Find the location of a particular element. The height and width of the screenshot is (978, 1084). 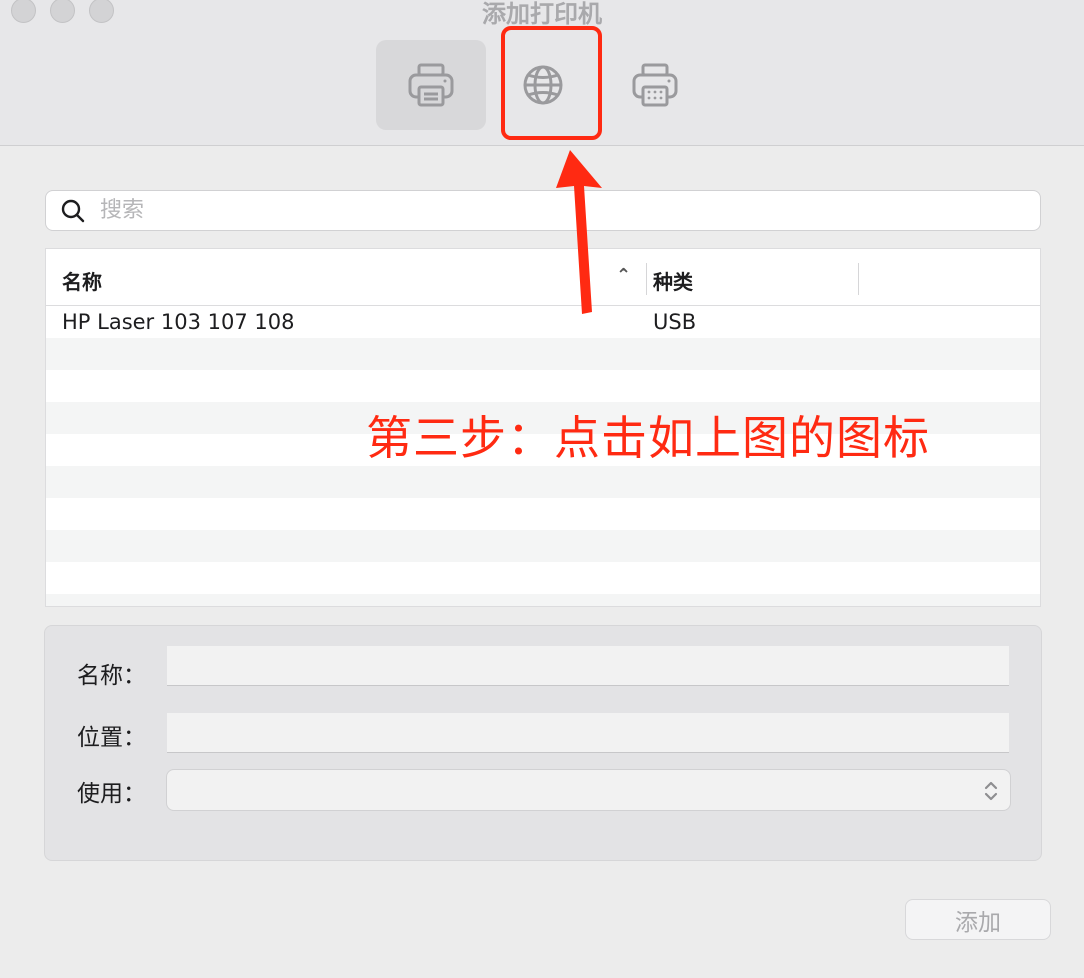

window-title: 添加打印机 is located at coordinates (542, 14).